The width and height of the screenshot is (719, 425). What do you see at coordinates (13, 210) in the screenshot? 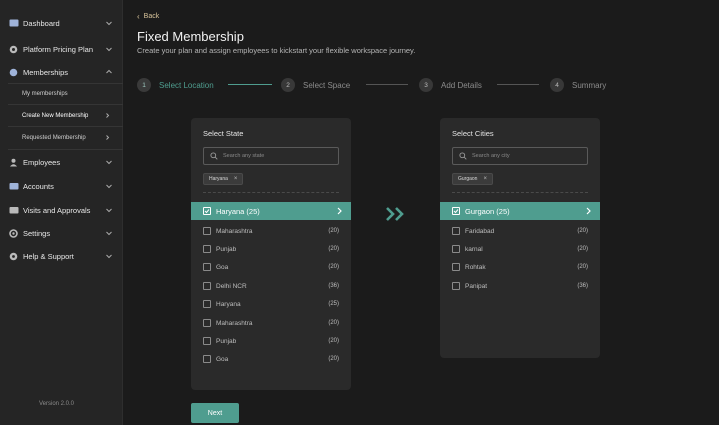
I see `visits-icon` at bounding box center [13, 210].